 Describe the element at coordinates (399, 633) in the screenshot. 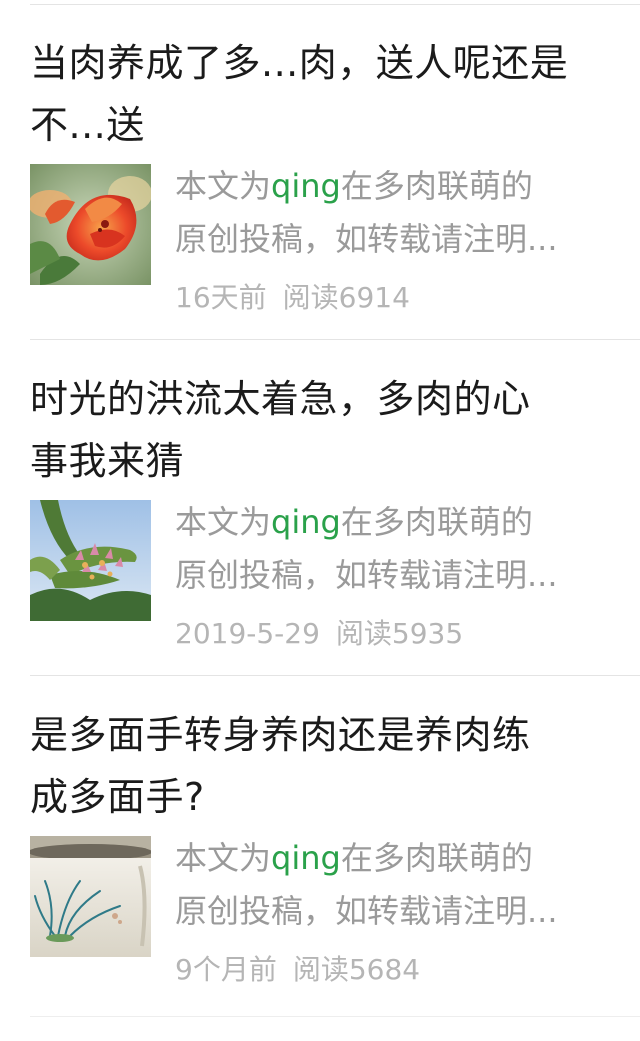

I see `read-count: 阅读5935` at that location.